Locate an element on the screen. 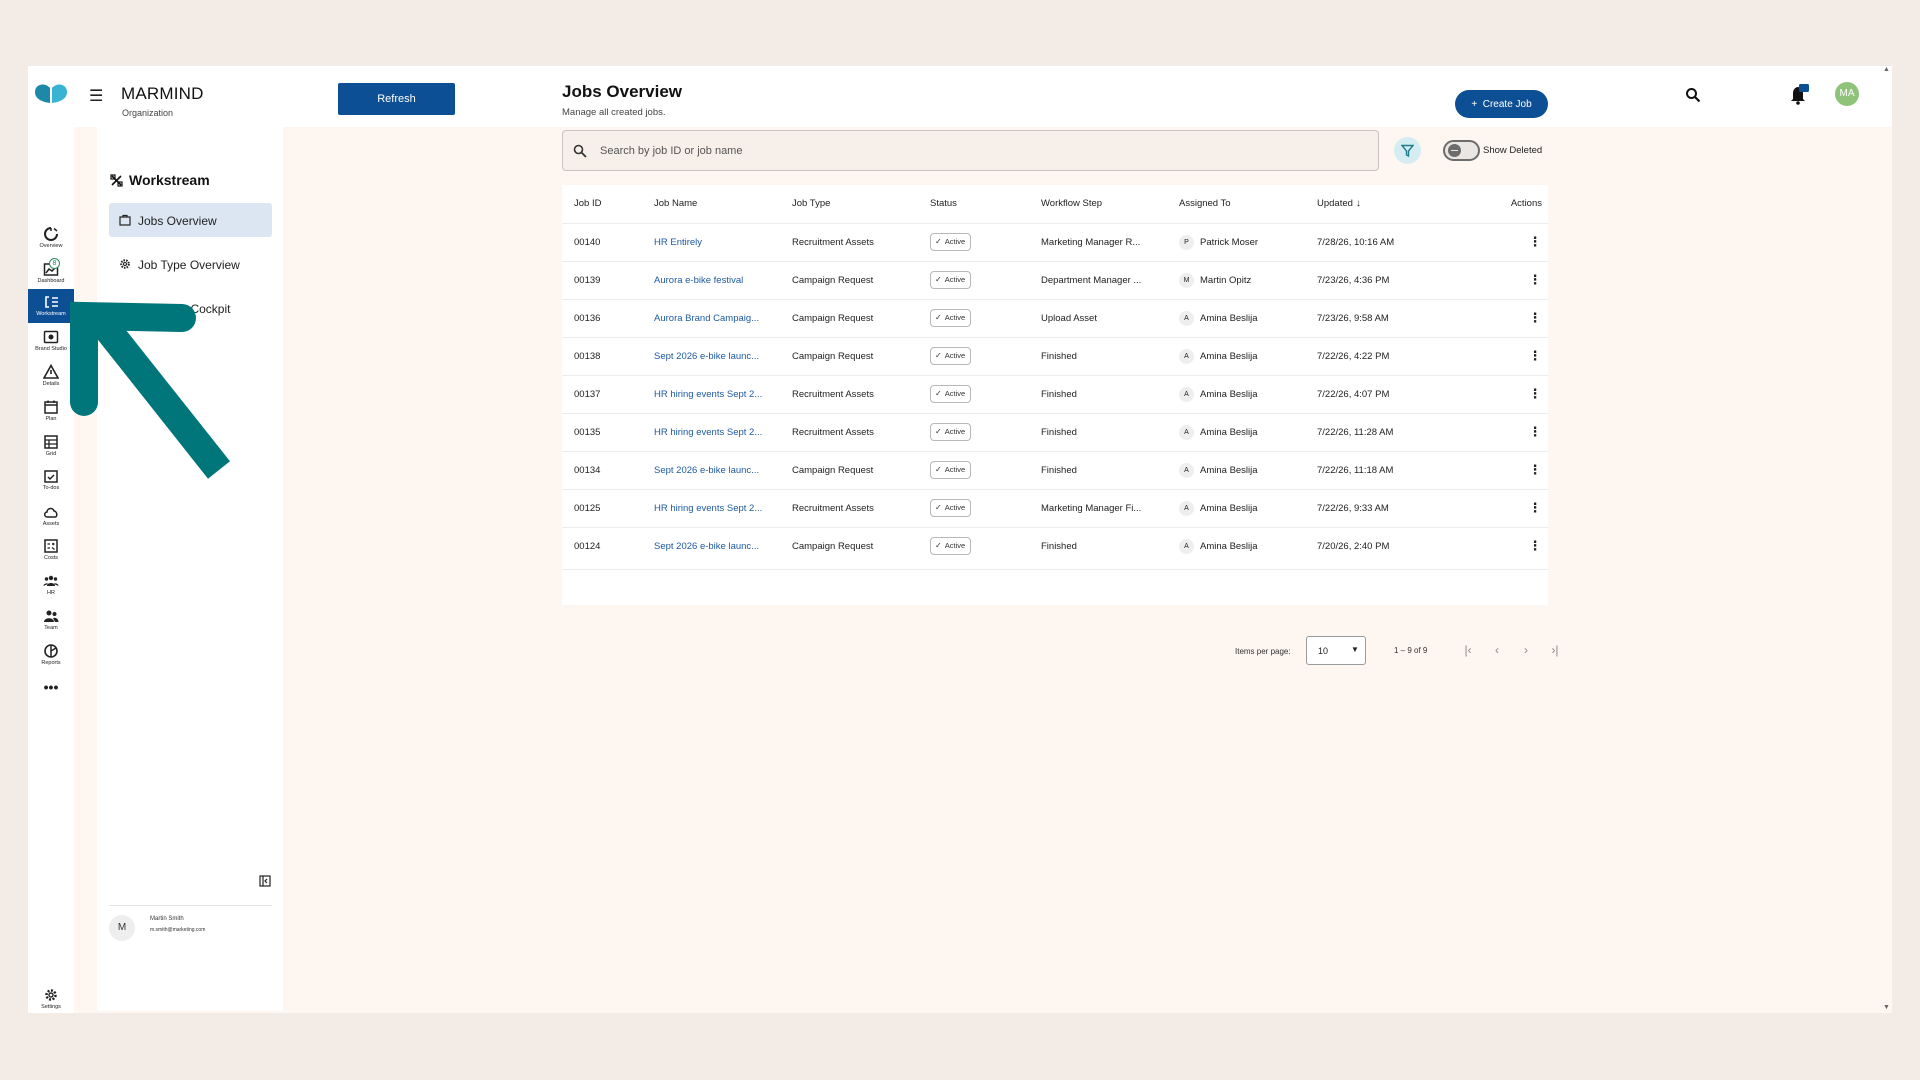 Image resolution: width=1920 pixels, height=1080 pixels. first-page-icon: |‹ is located at coordinates (1468, 650).